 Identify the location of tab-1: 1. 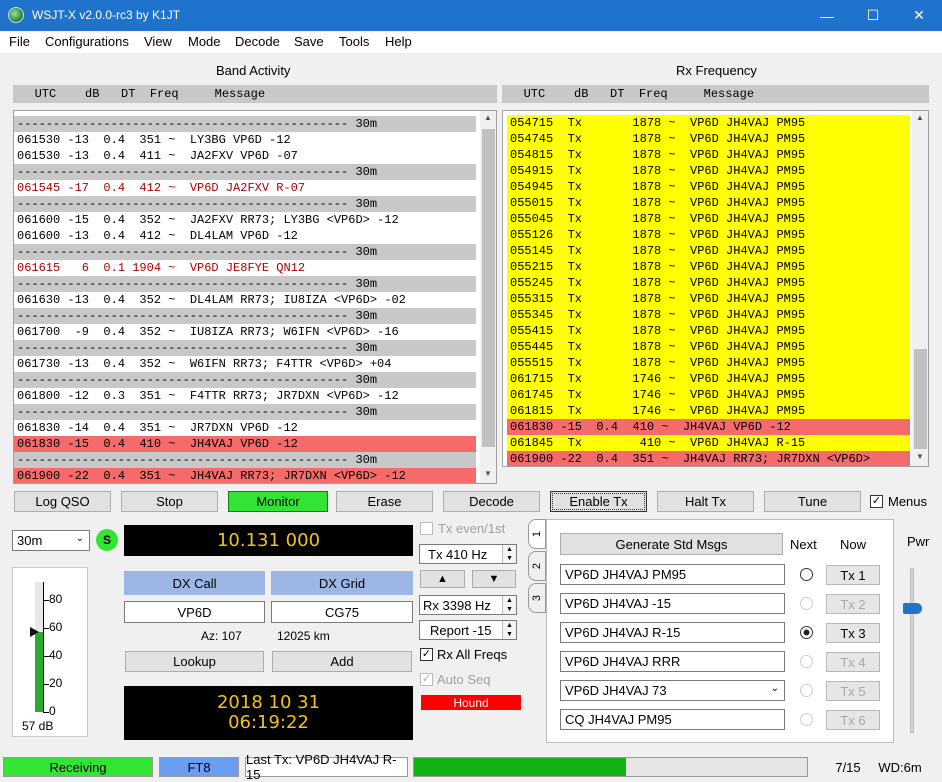
(537, 534).